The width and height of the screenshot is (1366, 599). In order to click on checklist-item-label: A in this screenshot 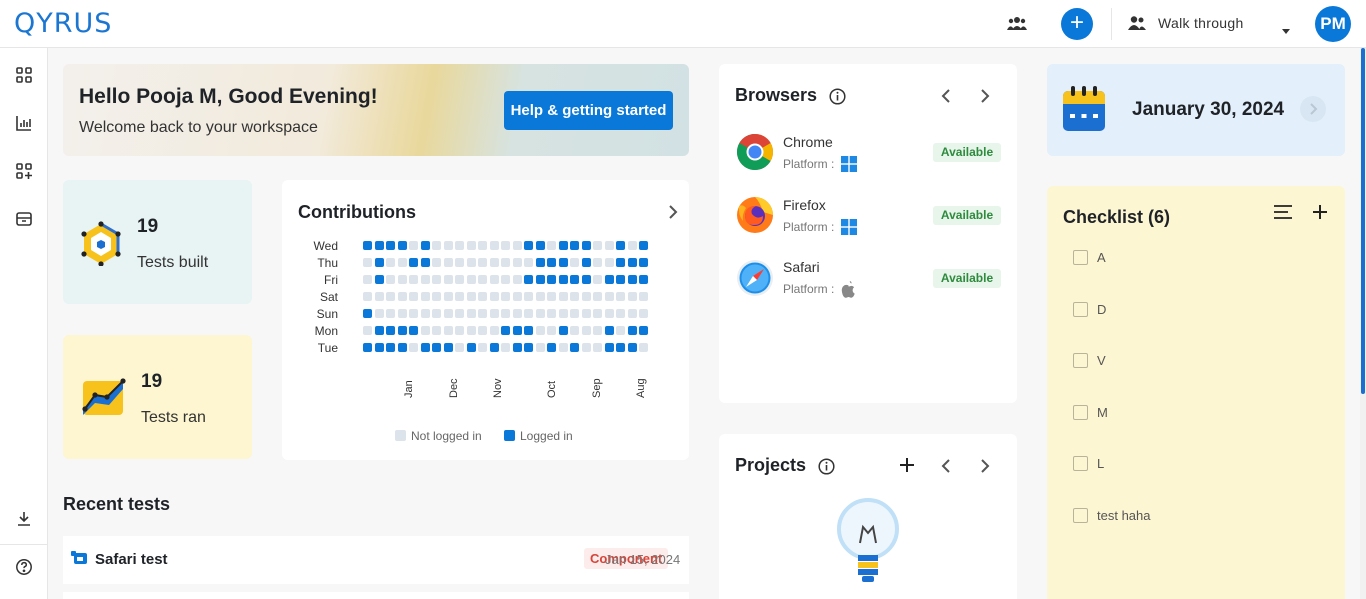, I will do `click(1101, 257)`.